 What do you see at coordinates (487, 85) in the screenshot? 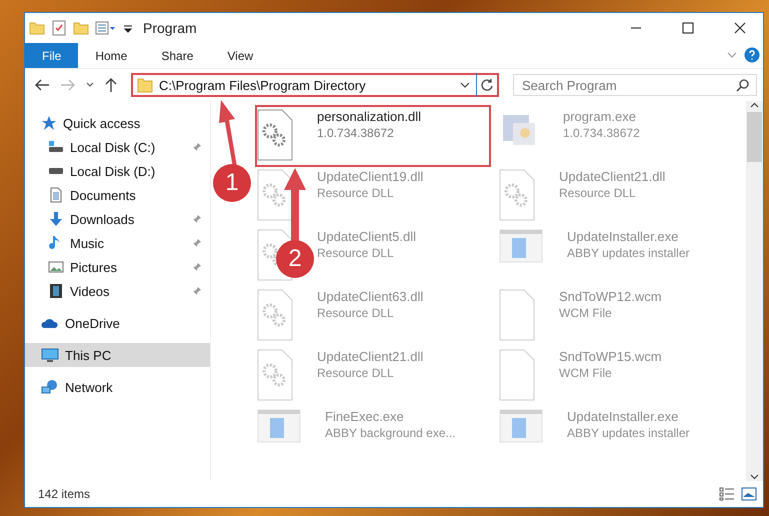
I see `refresh-icon` at bounding box center [487, 85].